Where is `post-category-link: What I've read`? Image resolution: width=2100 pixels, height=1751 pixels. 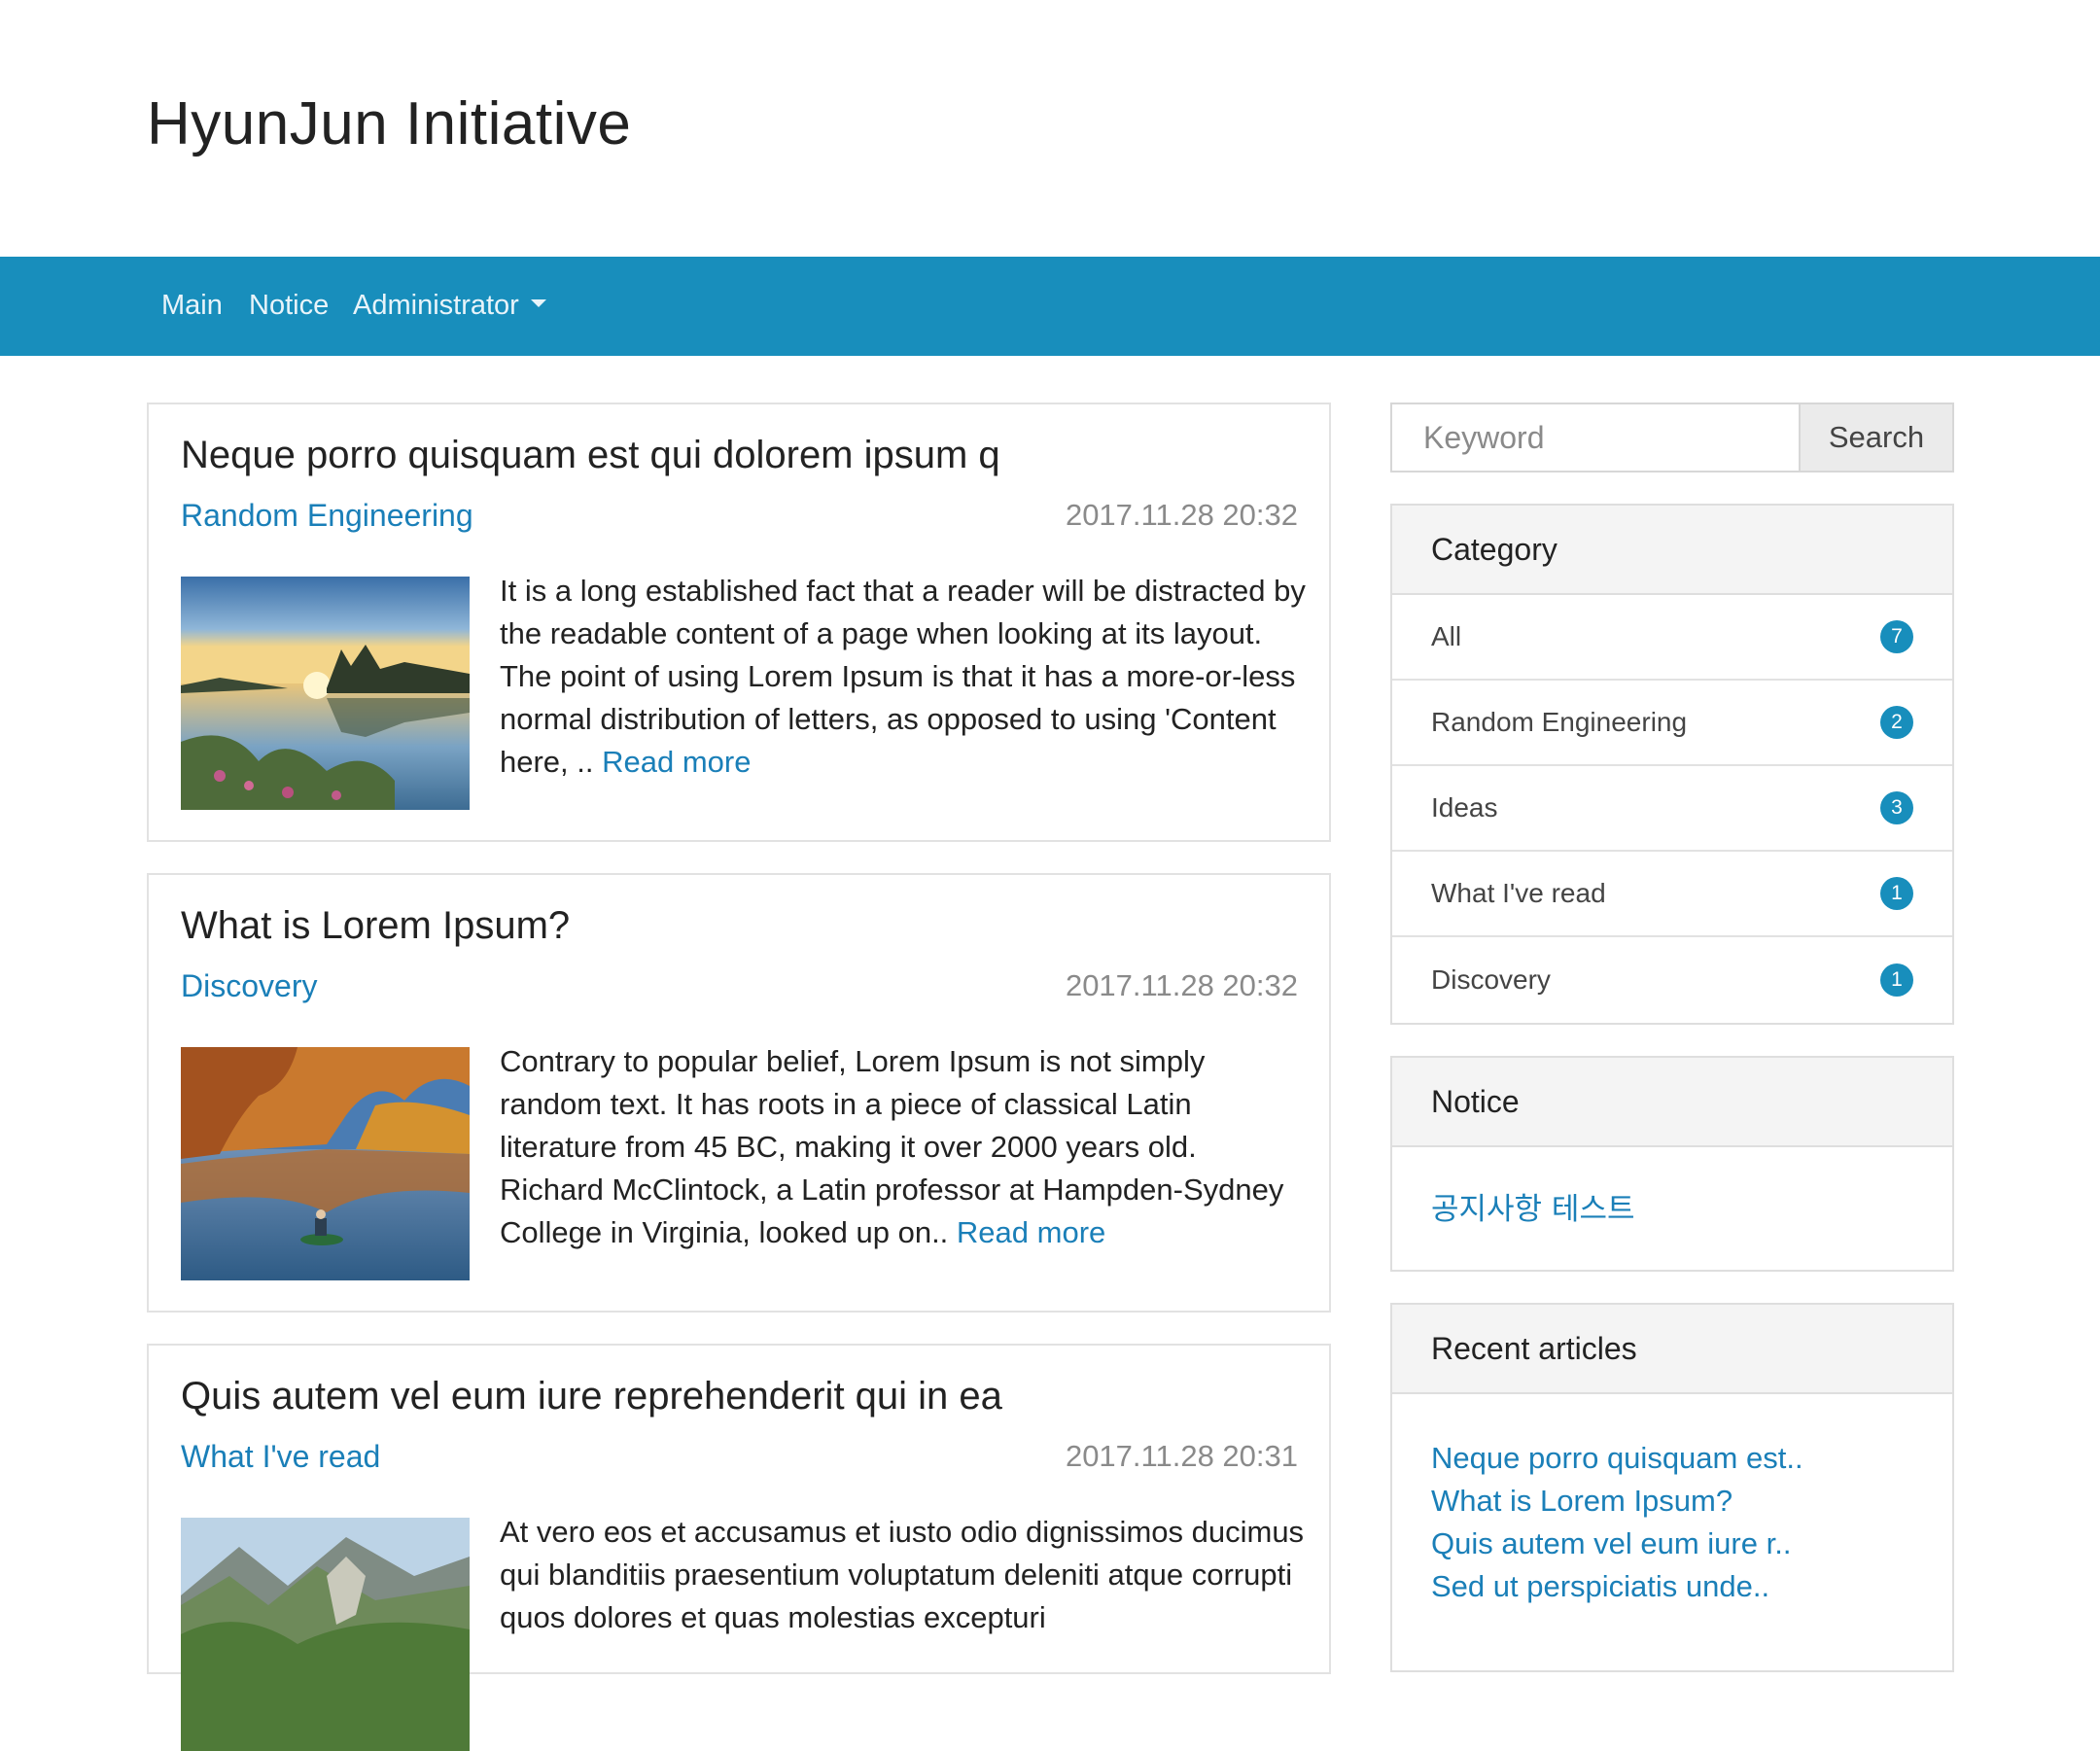
post-category-link: What I've read is located at coordinates (280, 1457).